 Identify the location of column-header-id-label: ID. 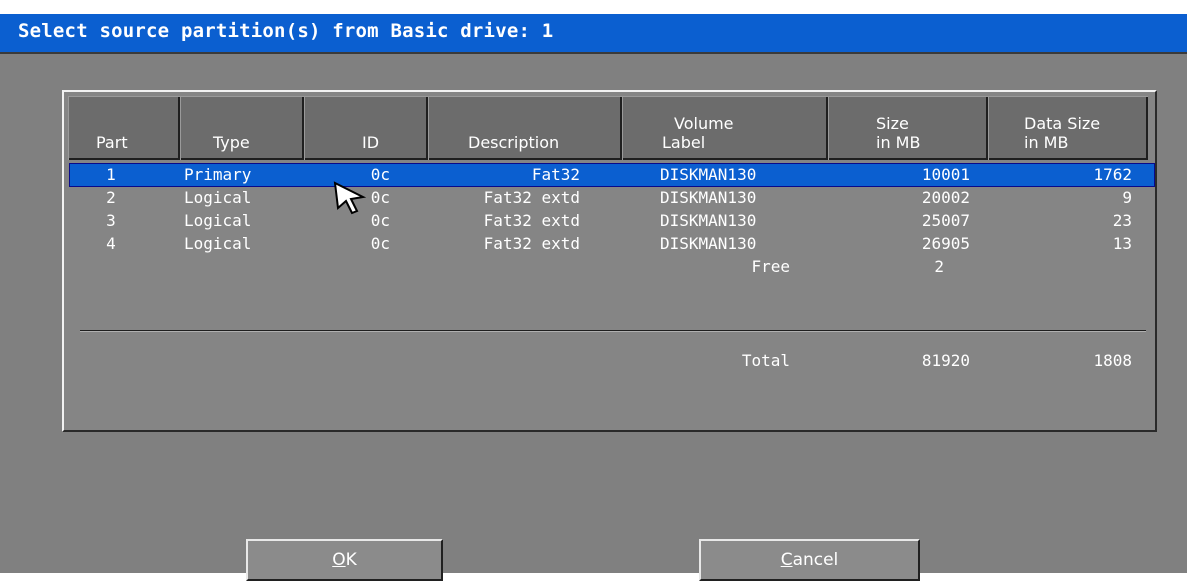
(371, 142).